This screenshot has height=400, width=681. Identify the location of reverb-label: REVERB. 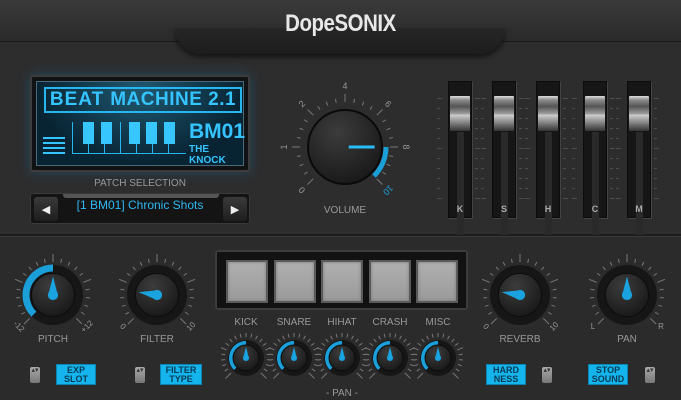
(520, 339).